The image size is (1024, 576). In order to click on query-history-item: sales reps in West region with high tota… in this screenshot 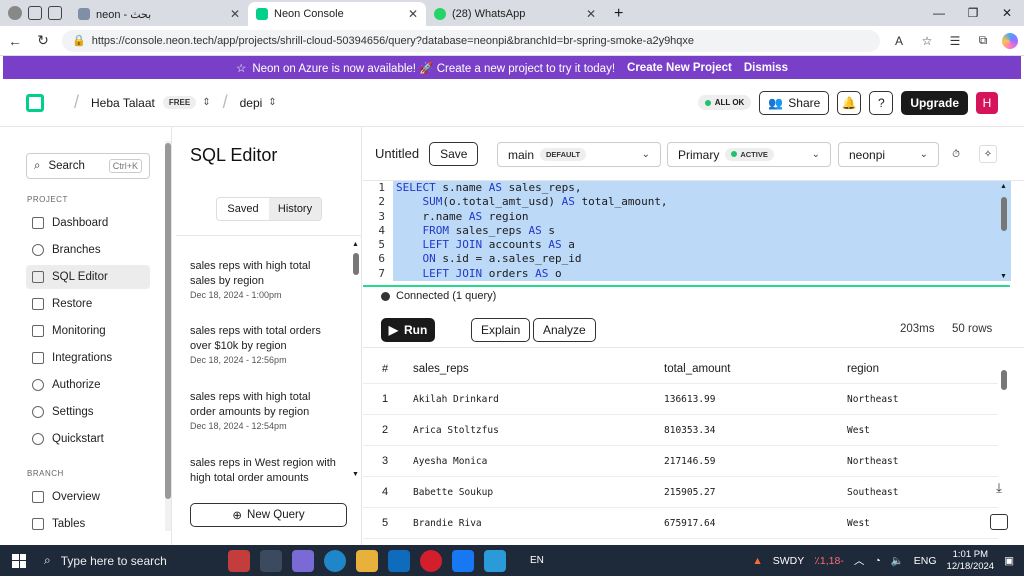, I will do `click(263, 470)`.